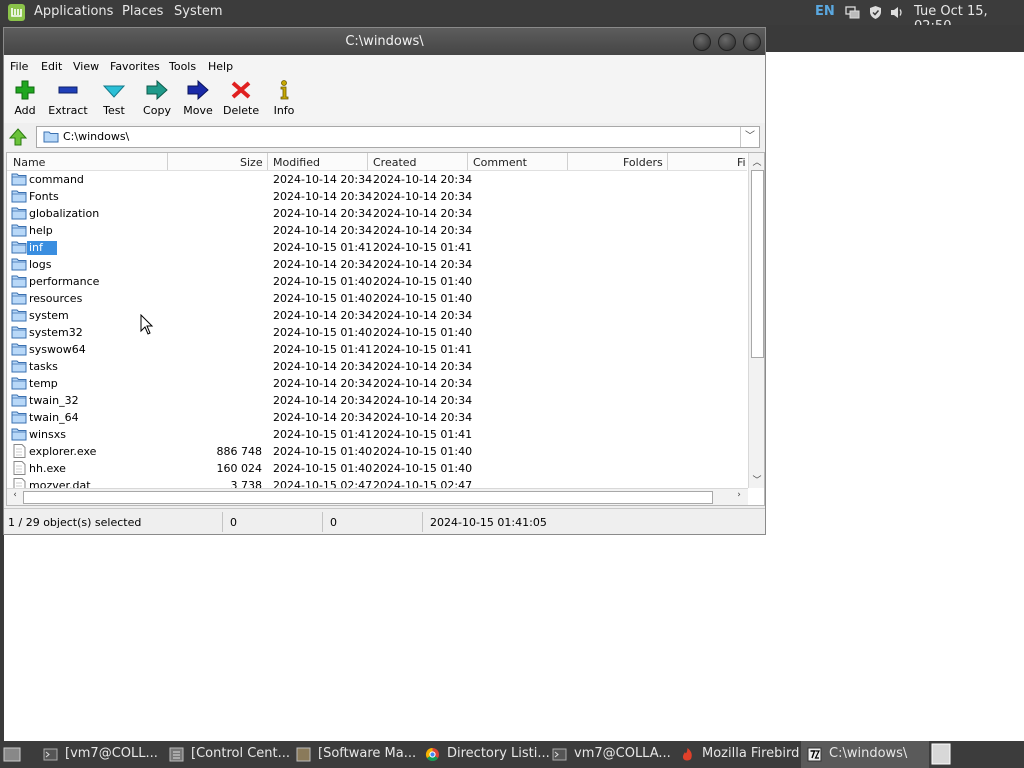 Image resolution: width=1024 pixels, height=768 pixels. I want to click on menu-favorites: Favorites, so click(135, 66).